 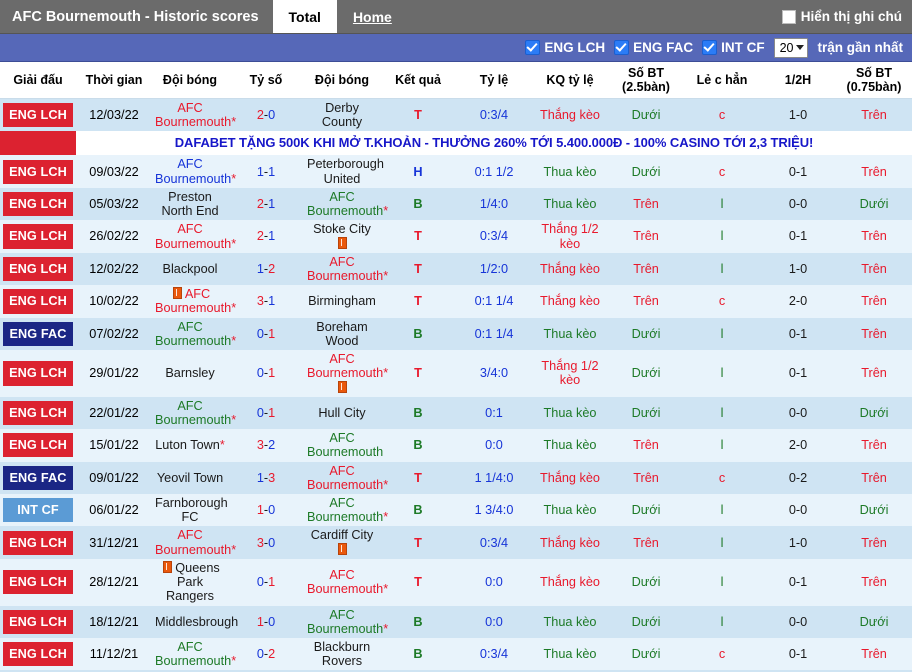 I want to click on odd-even-cell: l, so click(x=722, y=582).